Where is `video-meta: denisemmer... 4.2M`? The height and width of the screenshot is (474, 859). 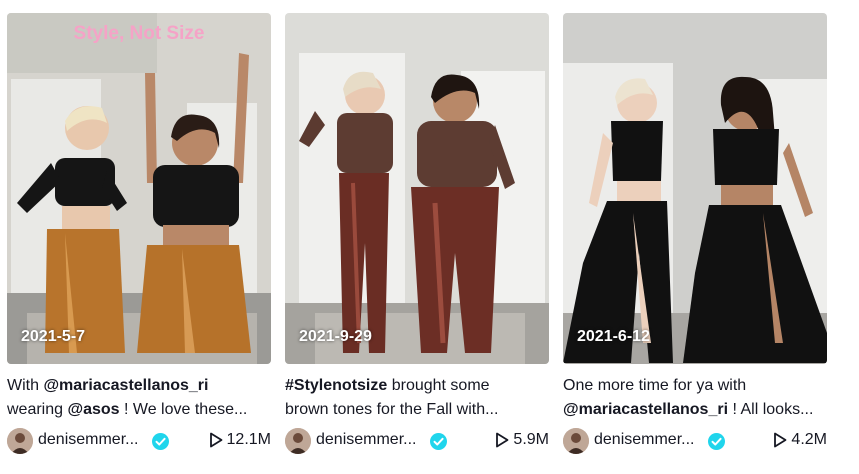
video-meta: denisemmer... 4.2M is located at coordinates (695, 441).